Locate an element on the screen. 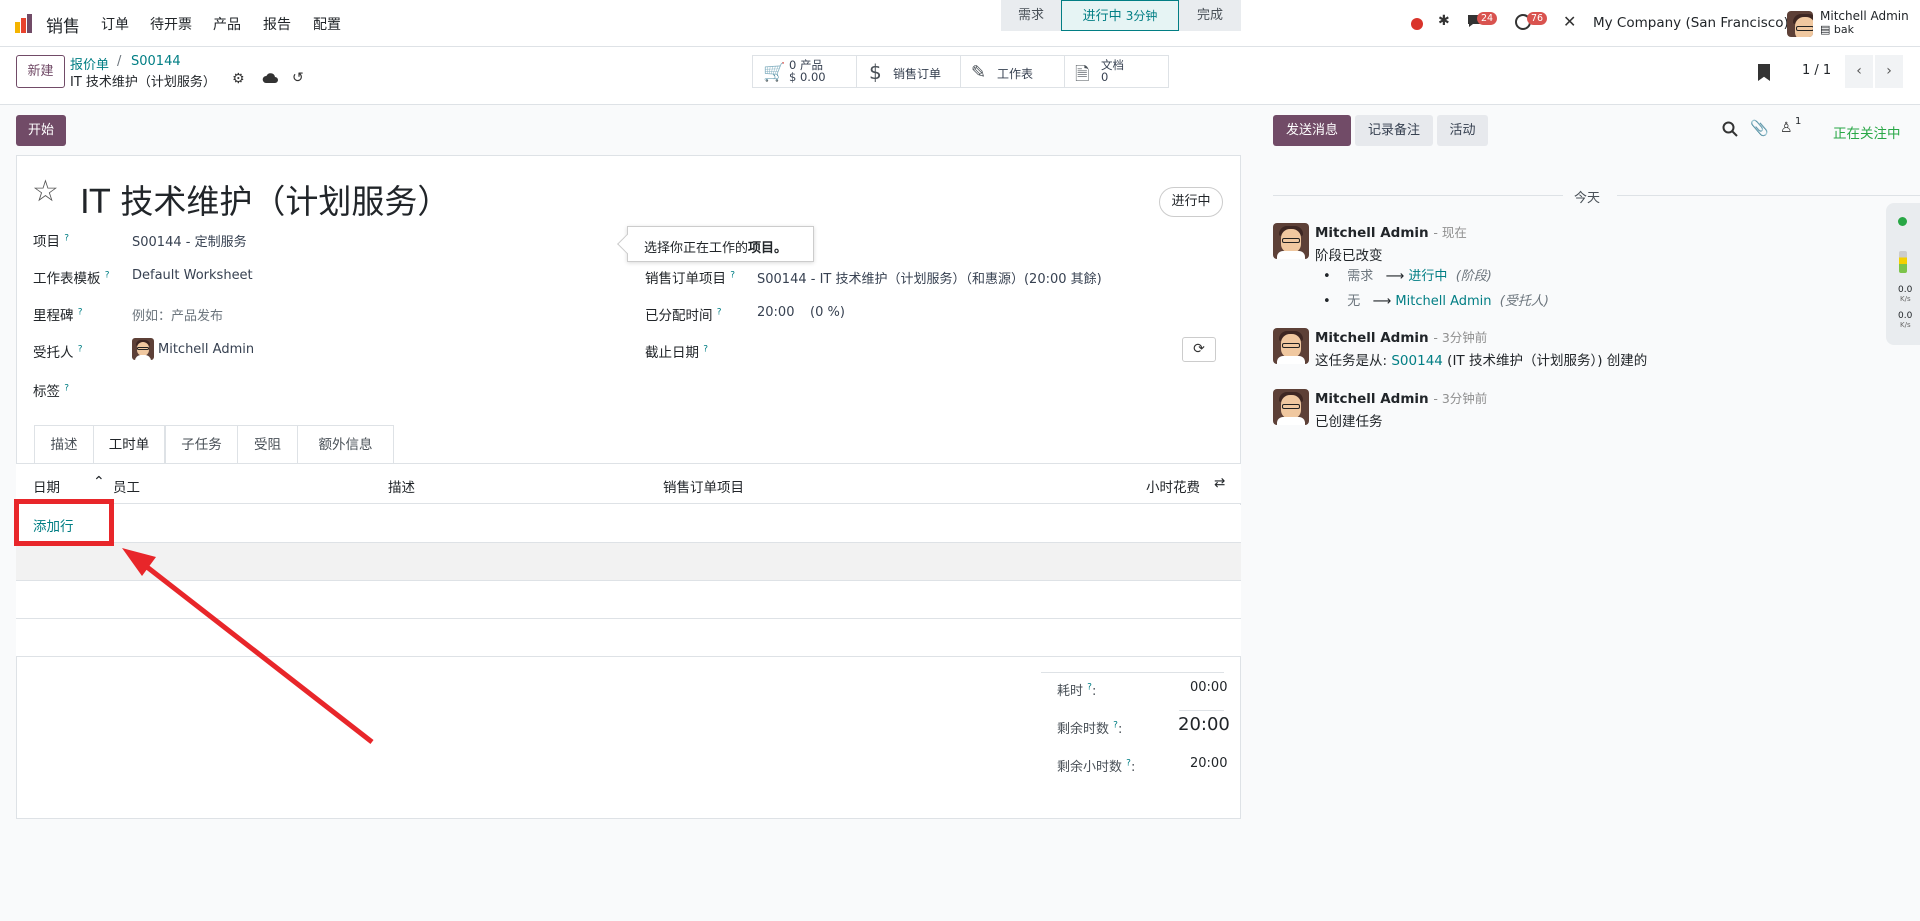 This screenshot has height=921, width=1920. annotation-arrow is located at coordinates (248, 646).